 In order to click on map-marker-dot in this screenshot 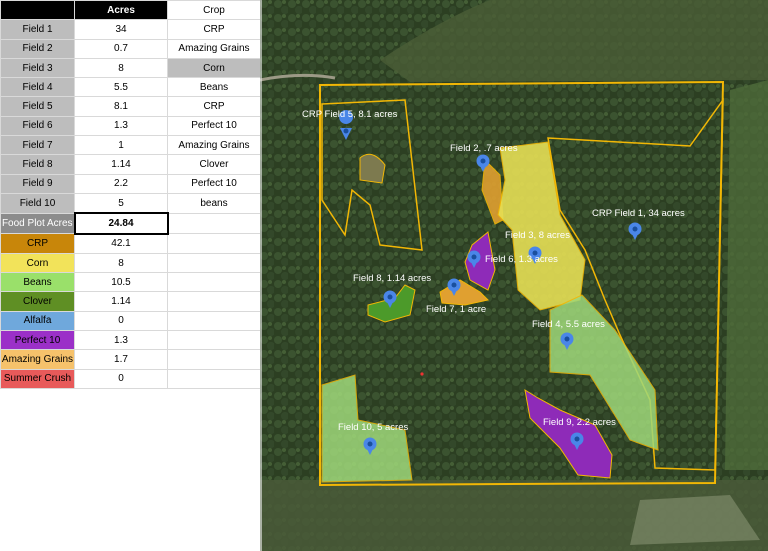, I will do `click(422, 374)`.